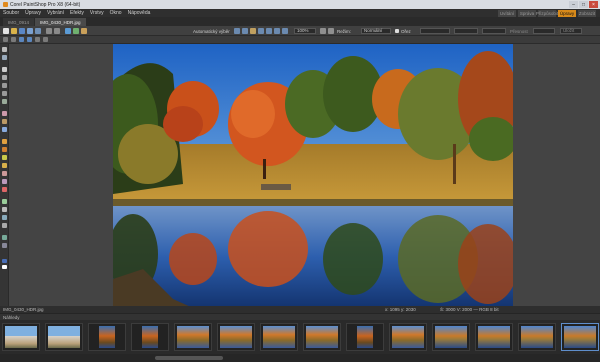 The height and width of the screenshot is (362, 600). I want to click on smudge-icon, so click(4, 173).